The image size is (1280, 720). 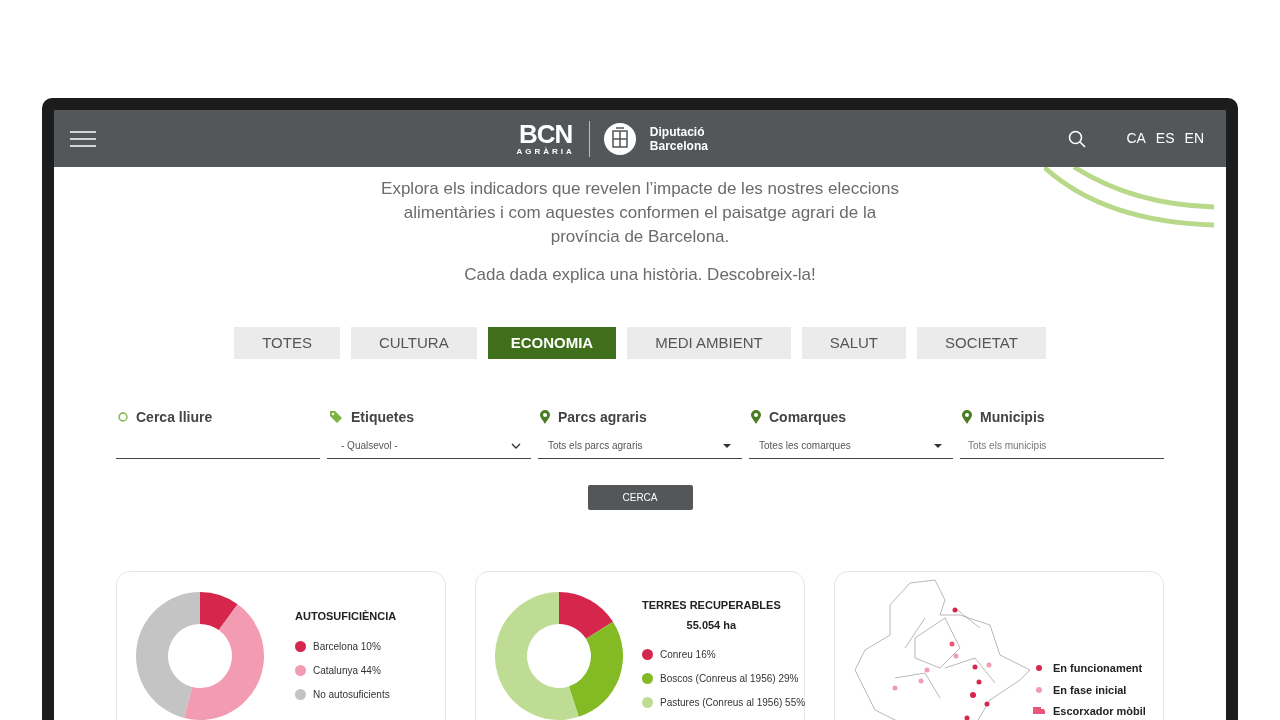 What do you see at coordinates (640, 497) in the screenshot?
I see `search-button: CERCA` at bounding box center [640, 497].